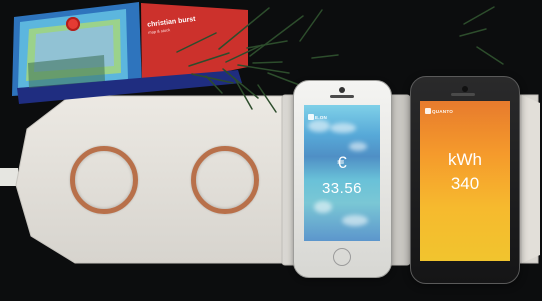 The width and height of the screenshot is (542, 301). I want to click on charging-coil-left, so click(104, 180).